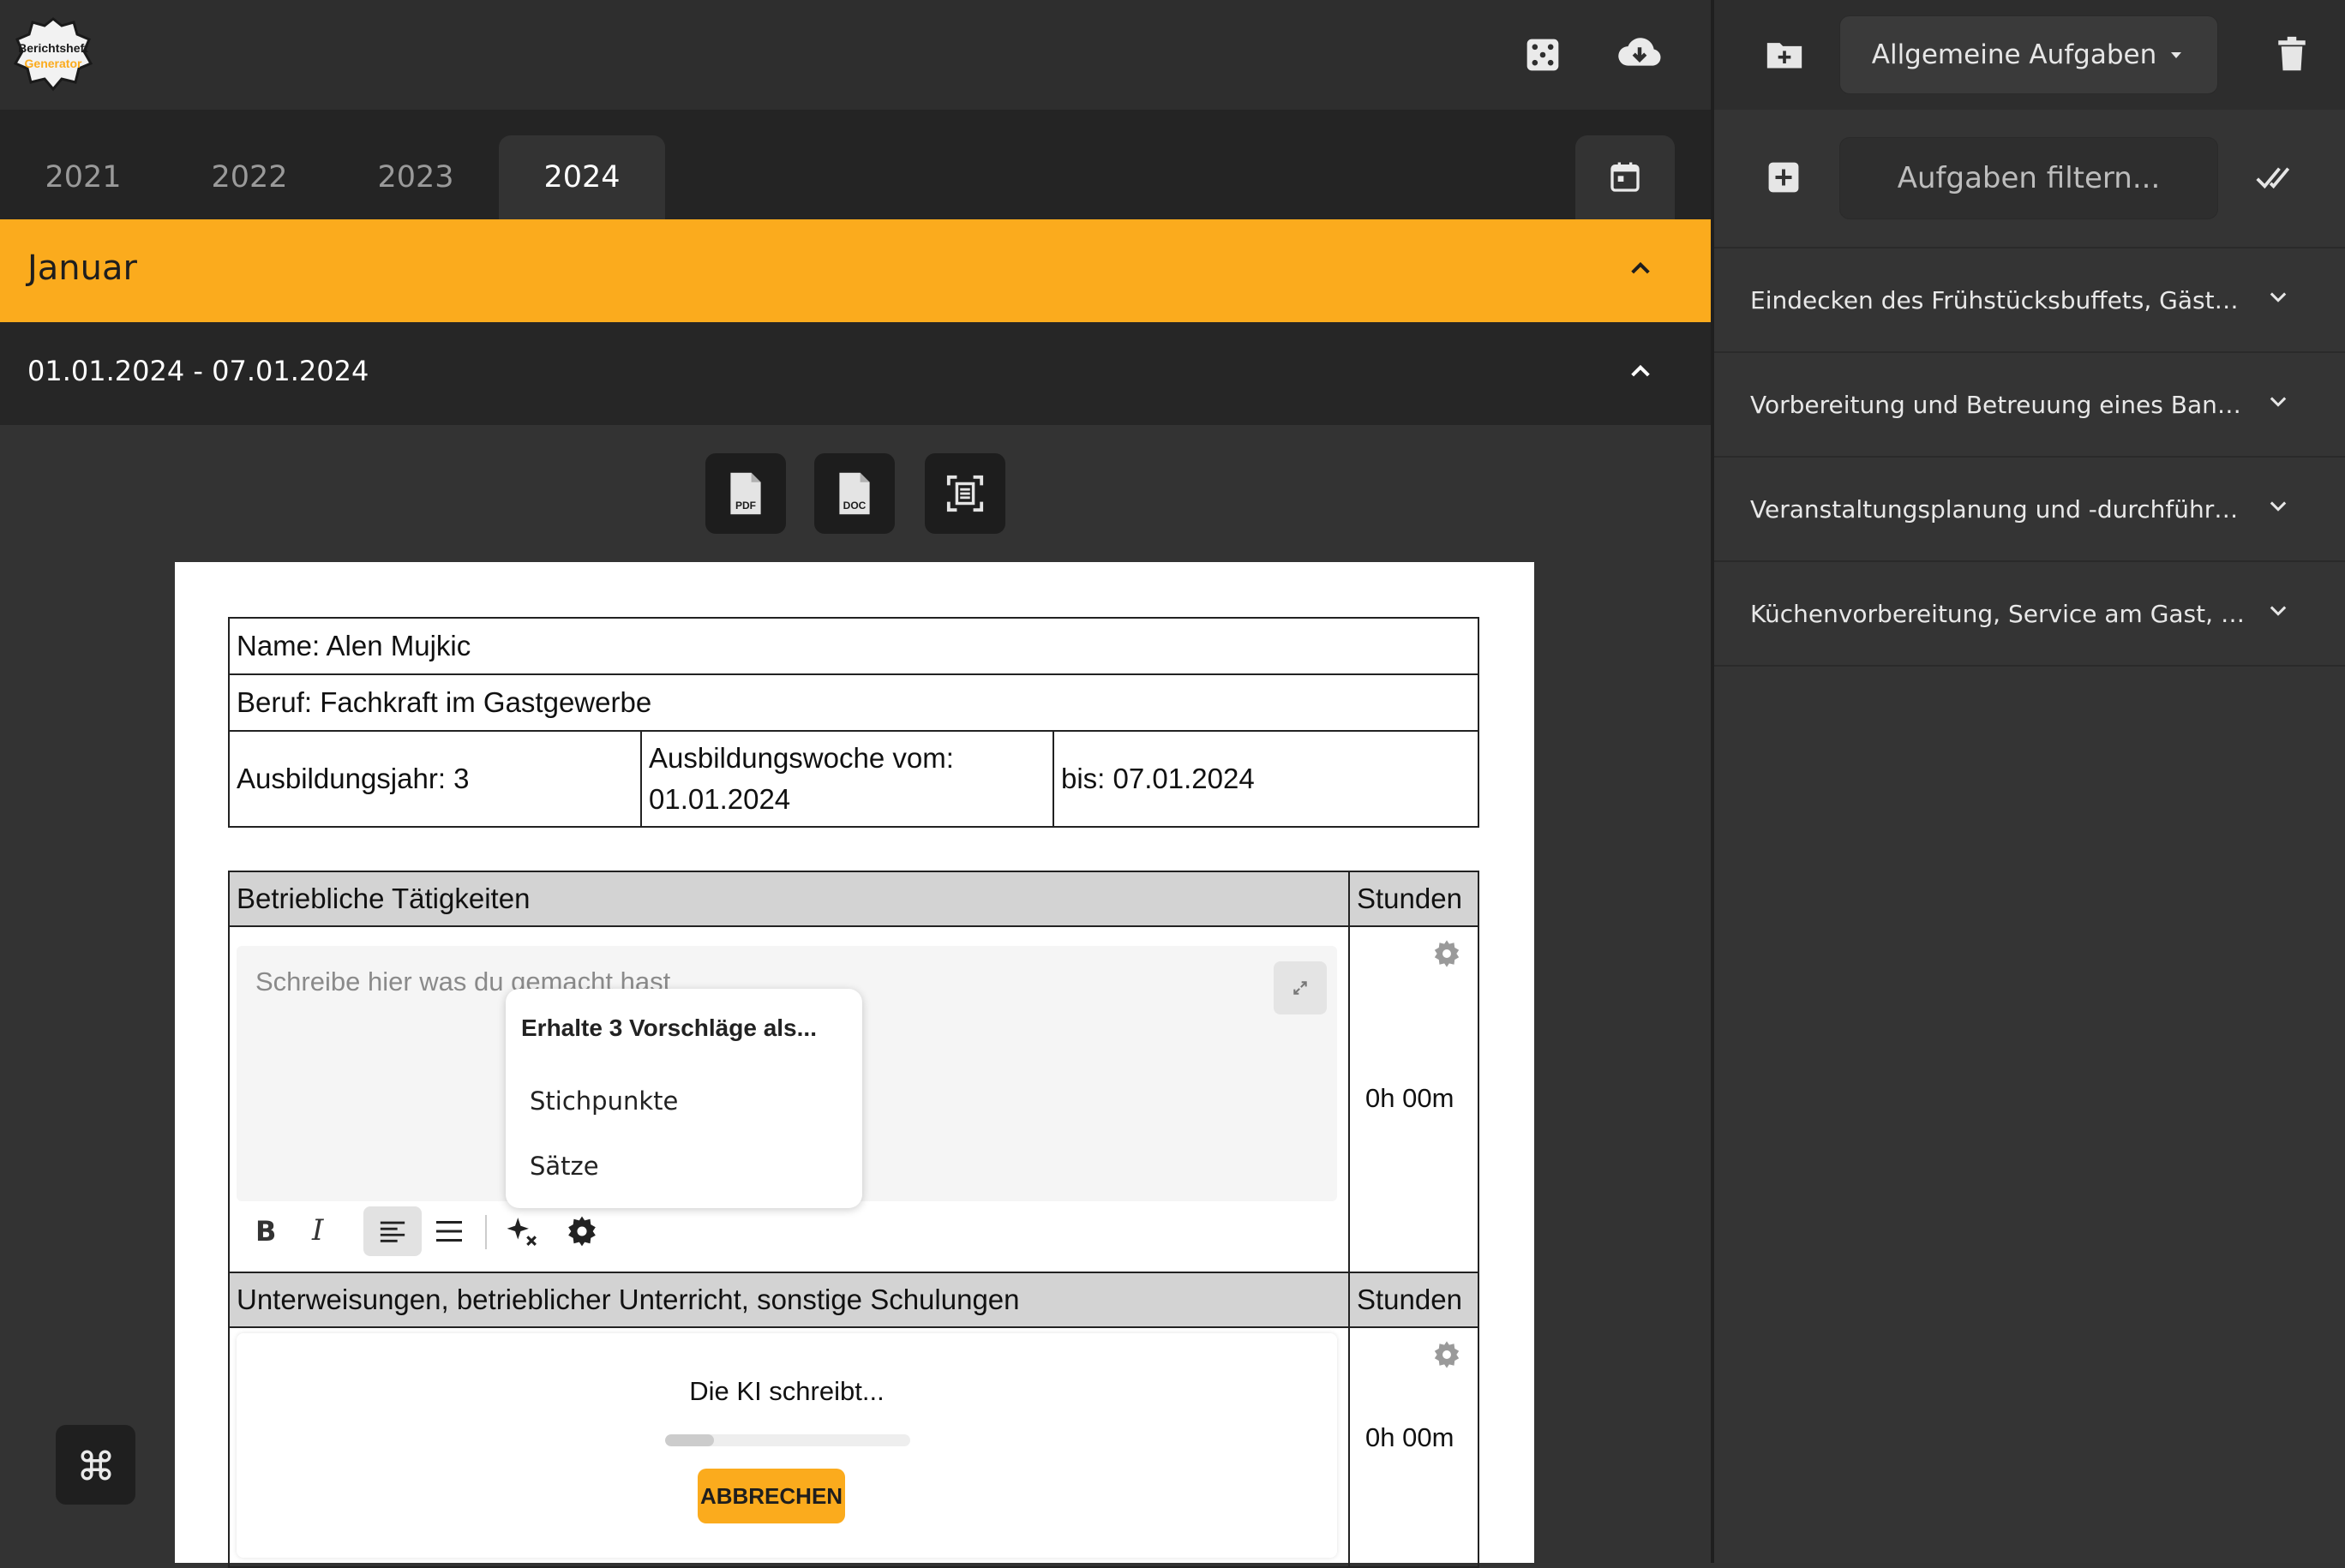 The width and height of the screenshot is (2345, 1568). Describe the element at coordinates (855, 55) in the screenshot. I see `top-bar: Berichtsheft Generator` at that location.